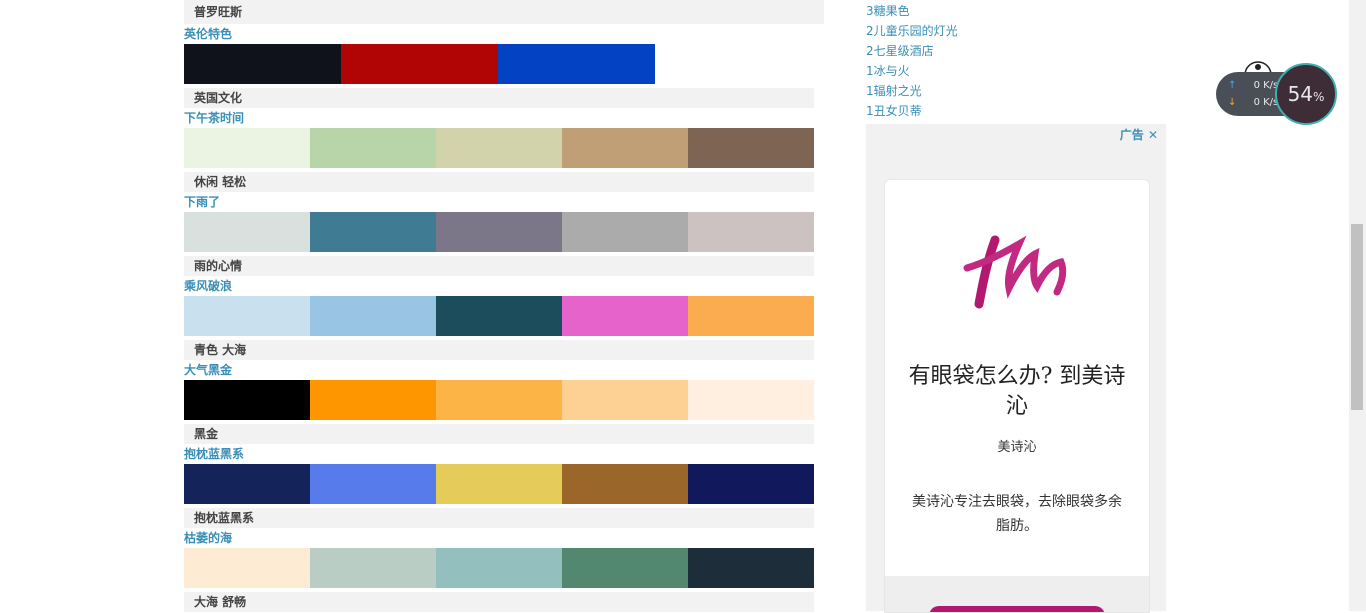  I want to click on palette-tag: 抱枕蓝黑系, so click(499, 518).